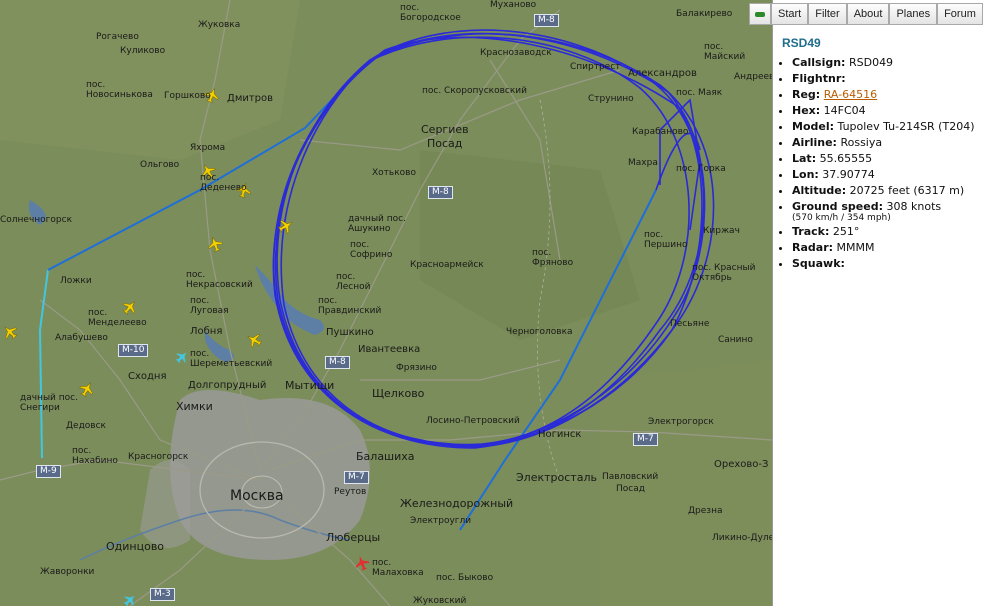  What do you see at coordinates (119, 90) in the screenshot?
I see `map-label: пос. Новосинькова` at bounding box center [119, 90].